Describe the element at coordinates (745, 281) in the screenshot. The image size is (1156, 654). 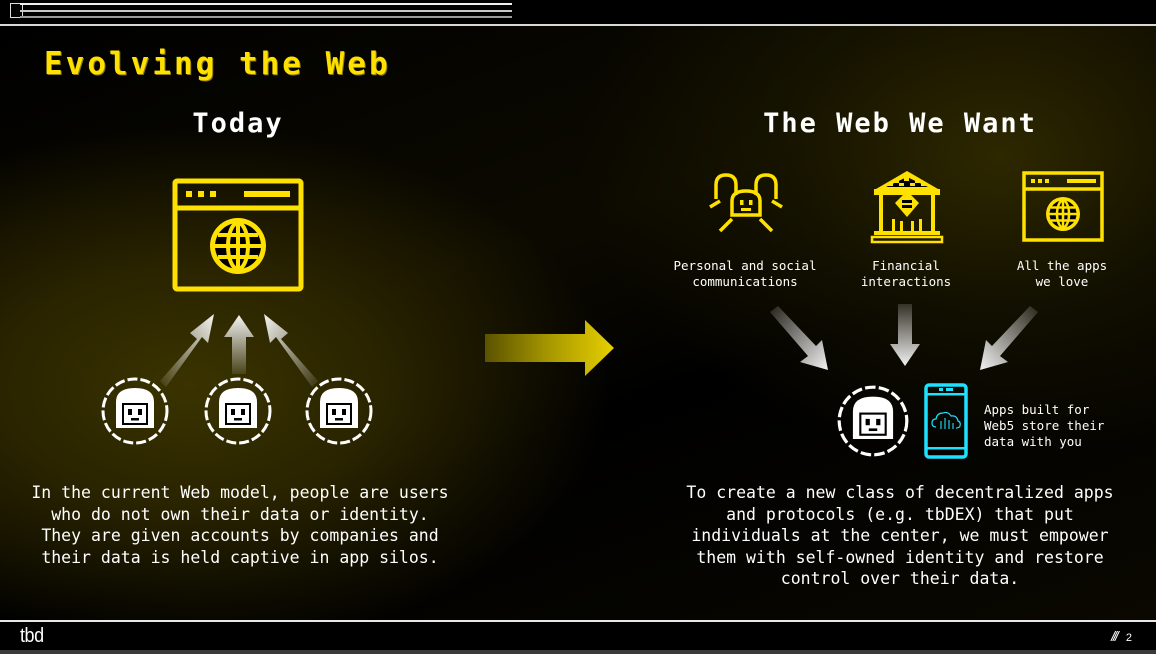
I see `caption-line: communications` at that location.